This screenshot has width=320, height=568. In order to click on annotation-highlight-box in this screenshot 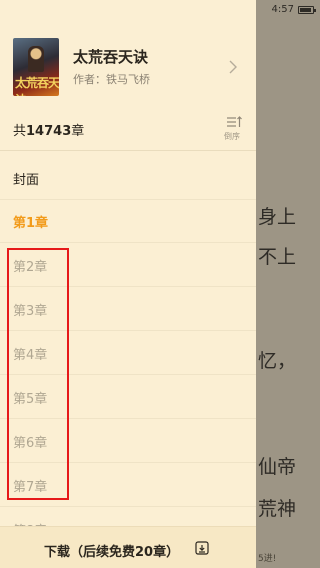, I will do `click(38, 374)`.